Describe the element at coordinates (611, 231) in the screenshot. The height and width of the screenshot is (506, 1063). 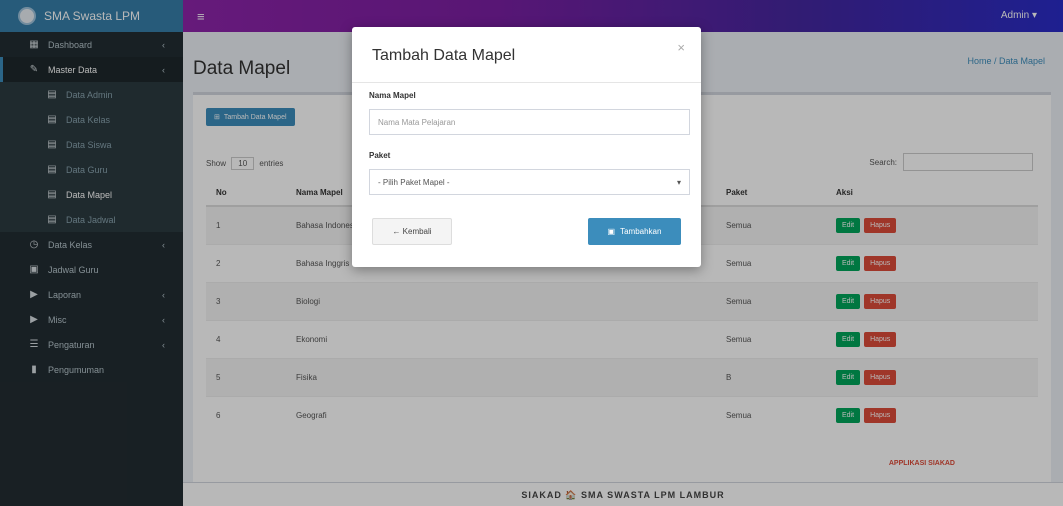
I see `save-icon: ▣` at that location.